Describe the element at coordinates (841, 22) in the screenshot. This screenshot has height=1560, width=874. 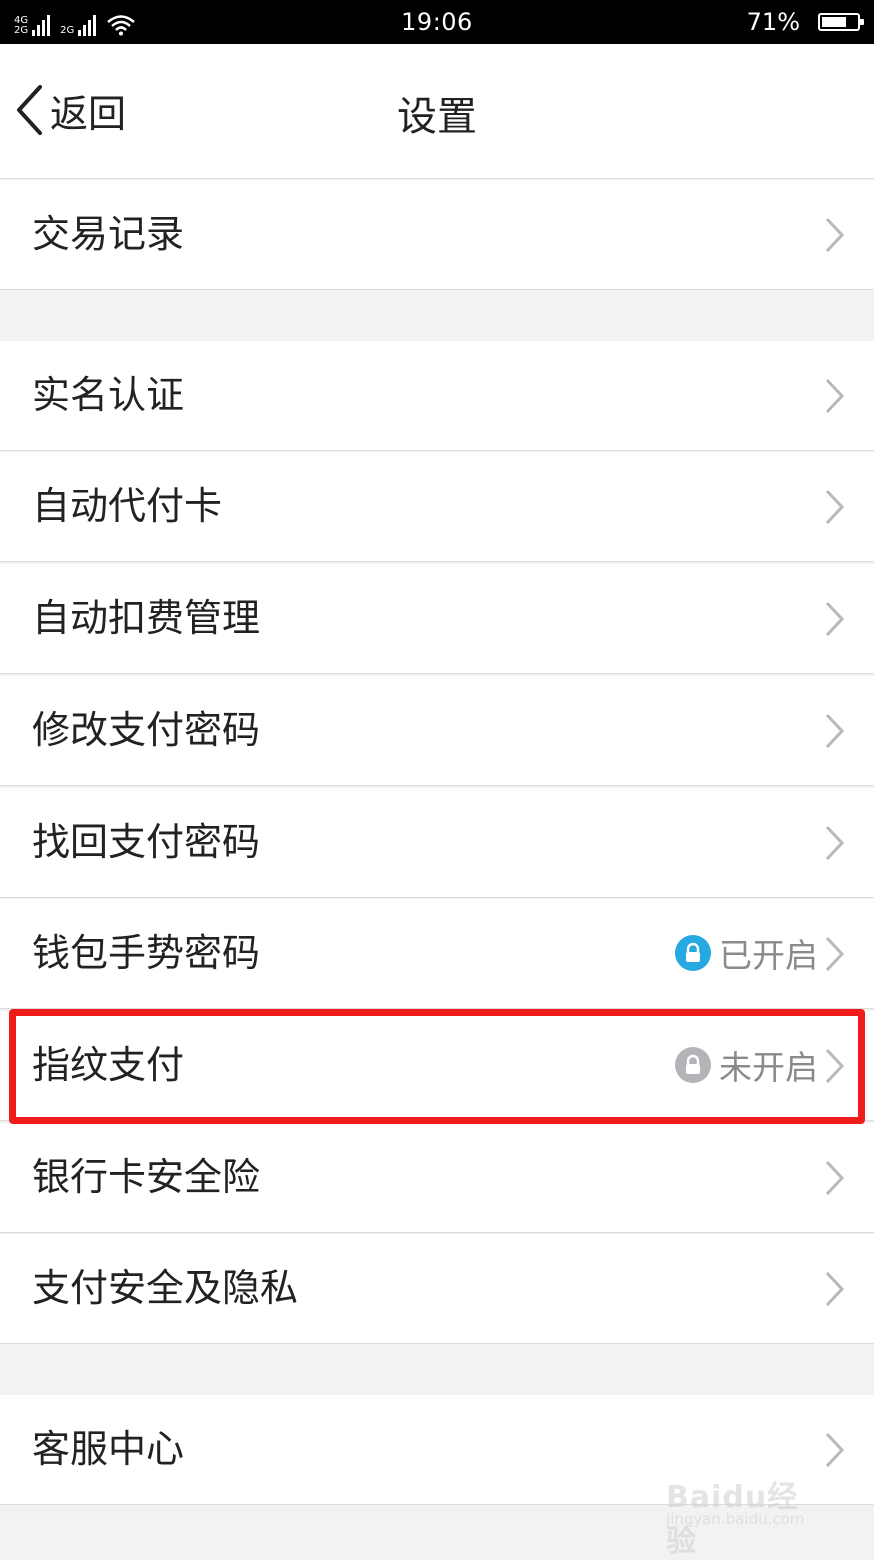
I see `battery-icon` at that location.